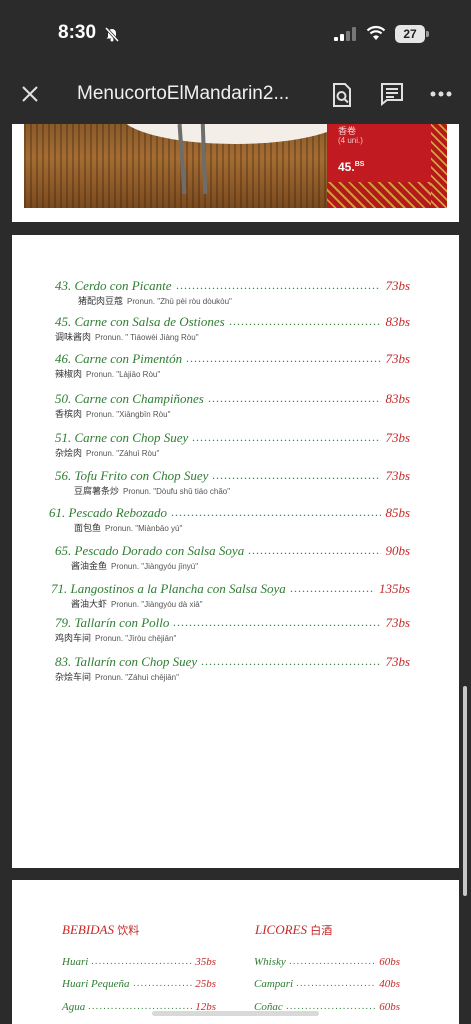  I want to click on dish-pronunciation-line: 豆腐薯条炒 Pronun. "Dòufu shǔ tiáo chǎo", so click(152, 490).